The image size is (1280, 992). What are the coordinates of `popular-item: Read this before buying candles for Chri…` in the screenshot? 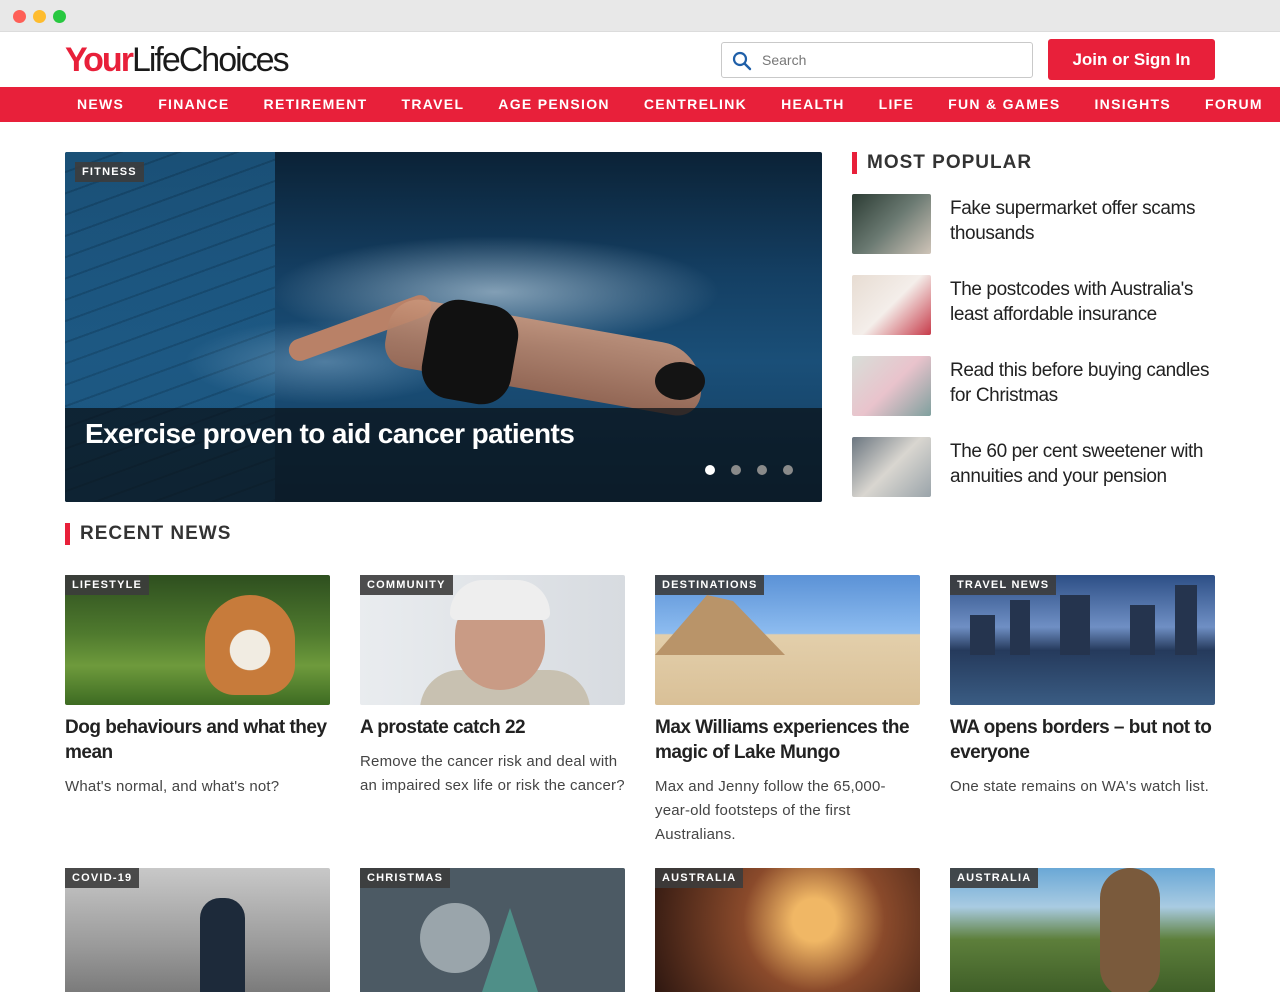 It's located at (1033, 386).